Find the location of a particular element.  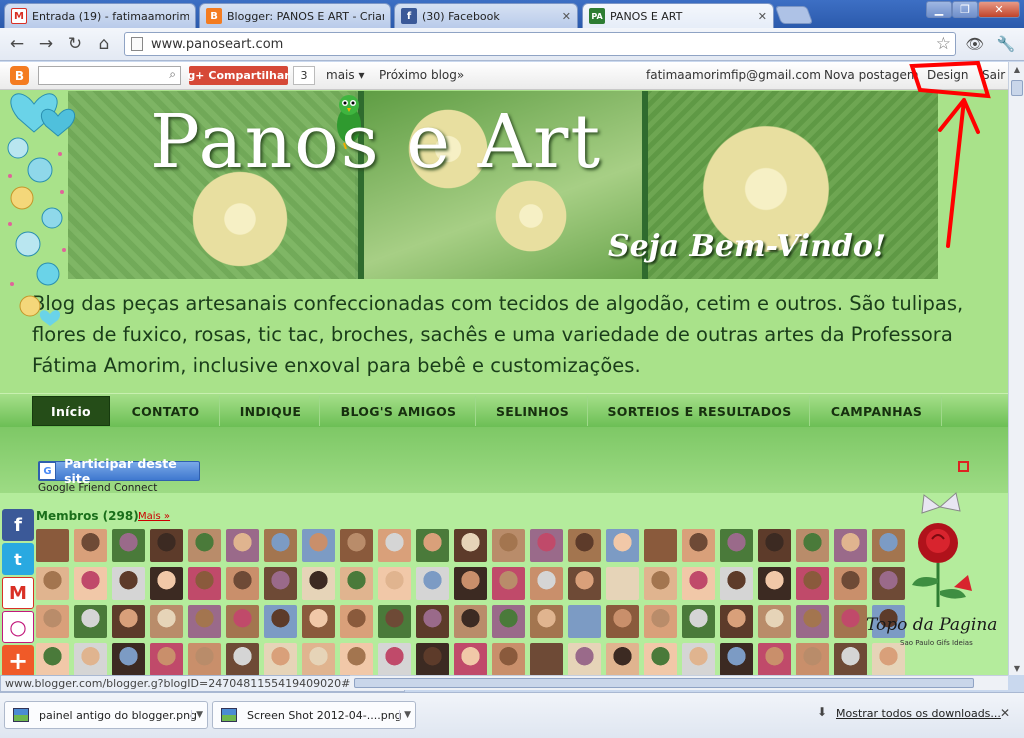

download-item: painel antigo do blogger.png ▼ is located at coordinates (106, 715).